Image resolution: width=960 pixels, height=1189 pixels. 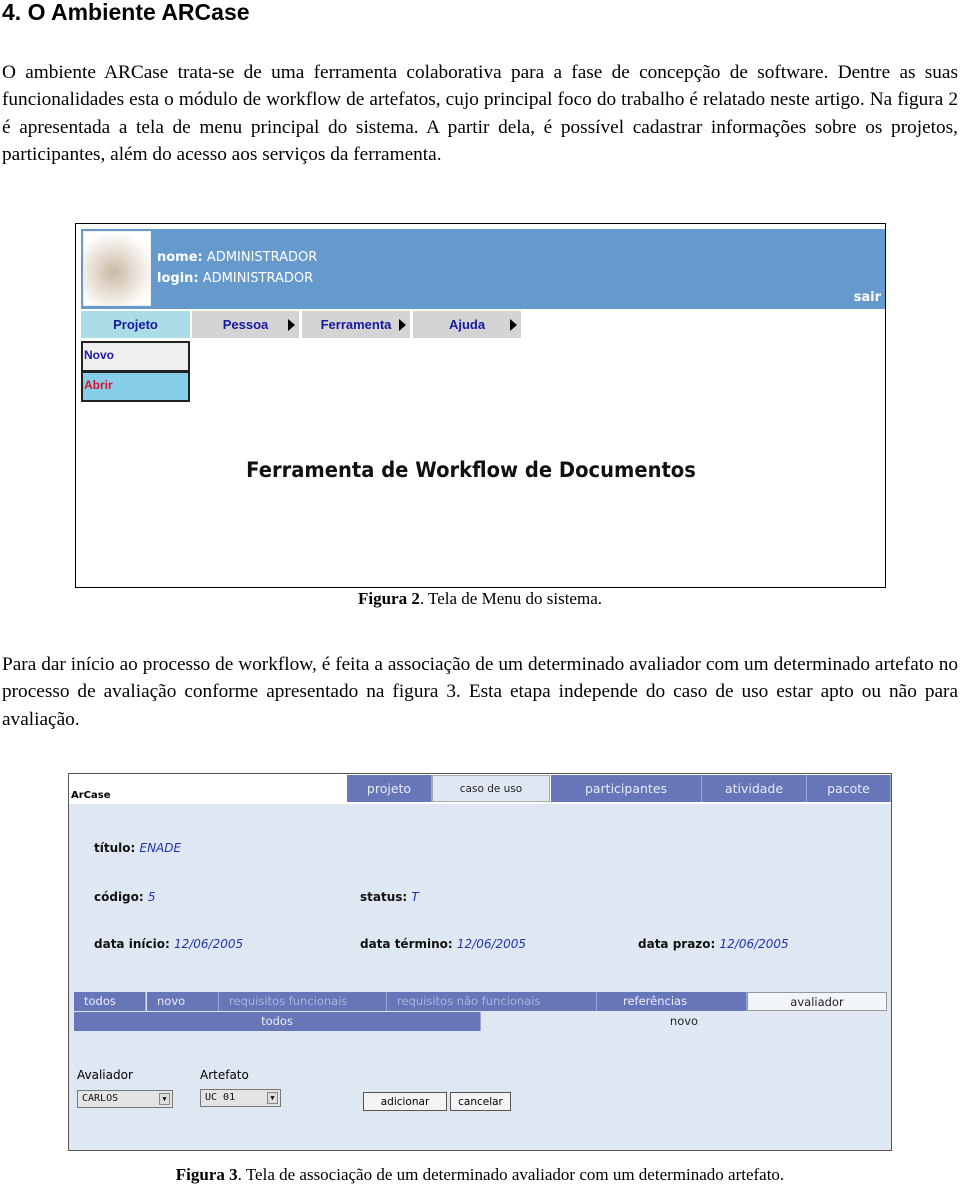 What do you see at coordinates (849, 788) in the screenshot?
I see `tab-pacote: pacote` at bounding box center [849, 788].